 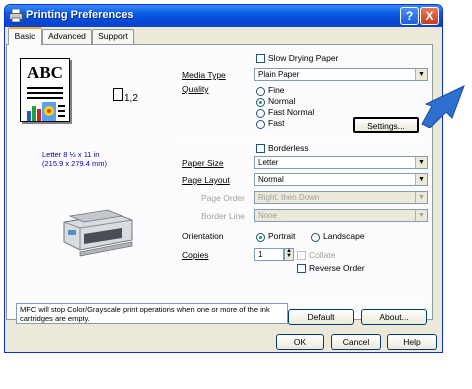 What do you see at coordinates (113, 36) in the screenshot?
I see `tab-support: Support` at bounding box center [113, 36].